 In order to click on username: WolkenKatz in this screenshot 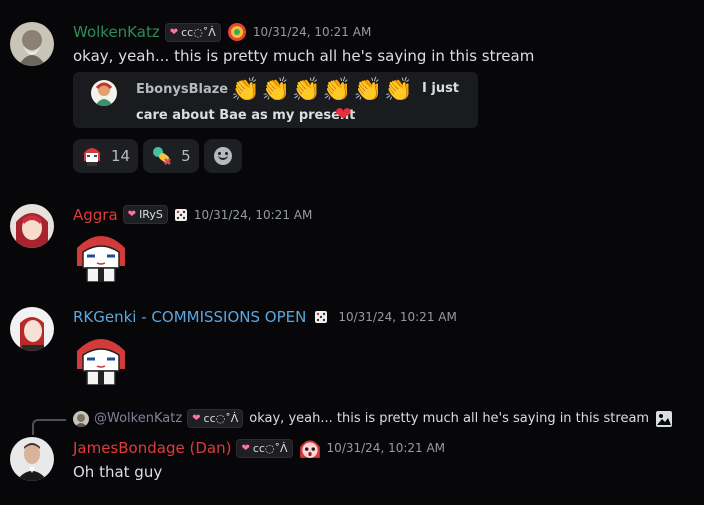, I will do `click(116, 32)`.